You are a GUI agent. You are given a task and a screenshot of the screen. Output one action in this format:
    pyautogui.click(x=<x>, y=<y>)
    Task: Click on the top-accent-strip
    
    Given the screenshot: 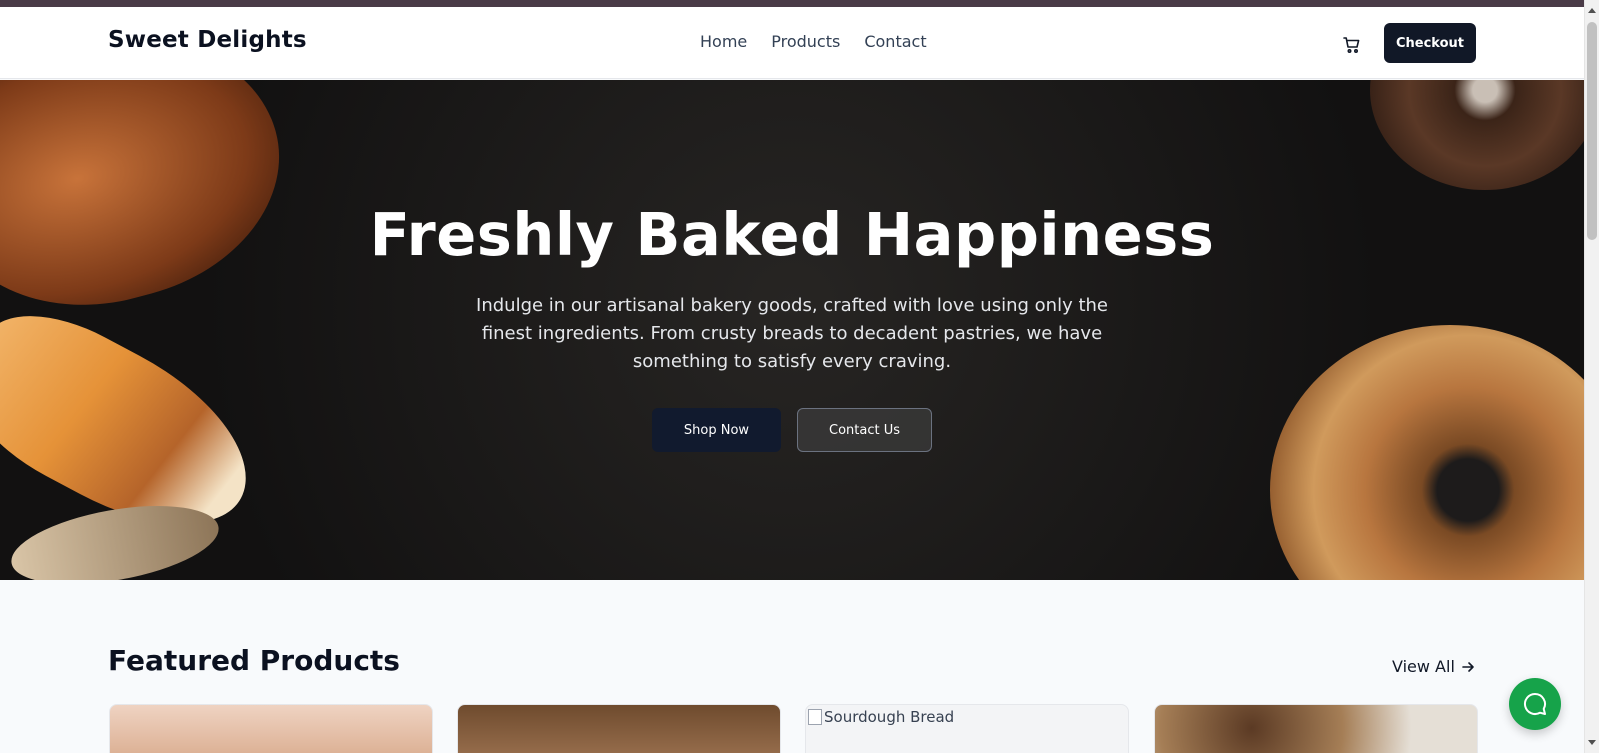 What is the action you would take?
    pyautogui.click(x=792, y=3)
    